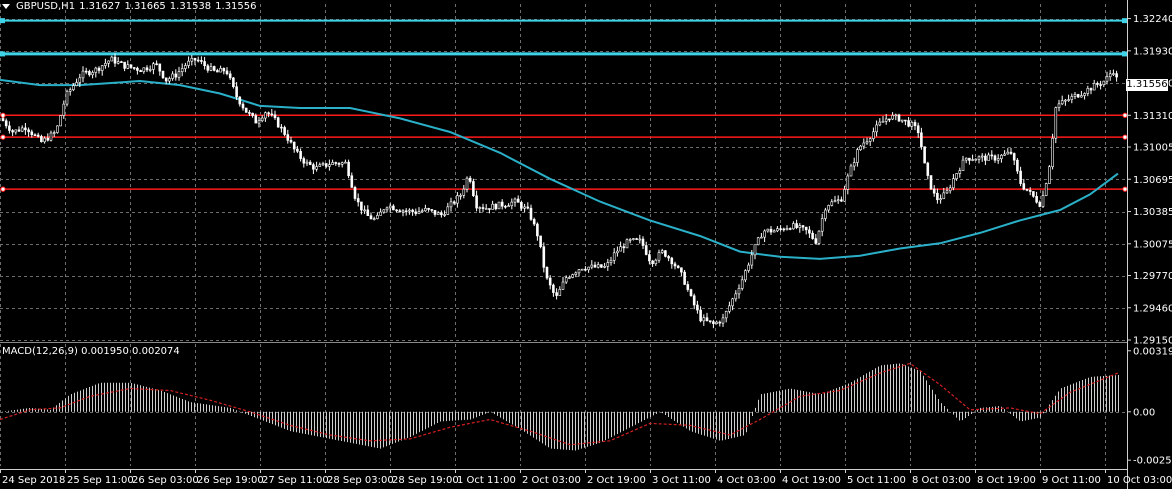  I want to click on price-tick-label: 1.31930, so click(1152, 51).